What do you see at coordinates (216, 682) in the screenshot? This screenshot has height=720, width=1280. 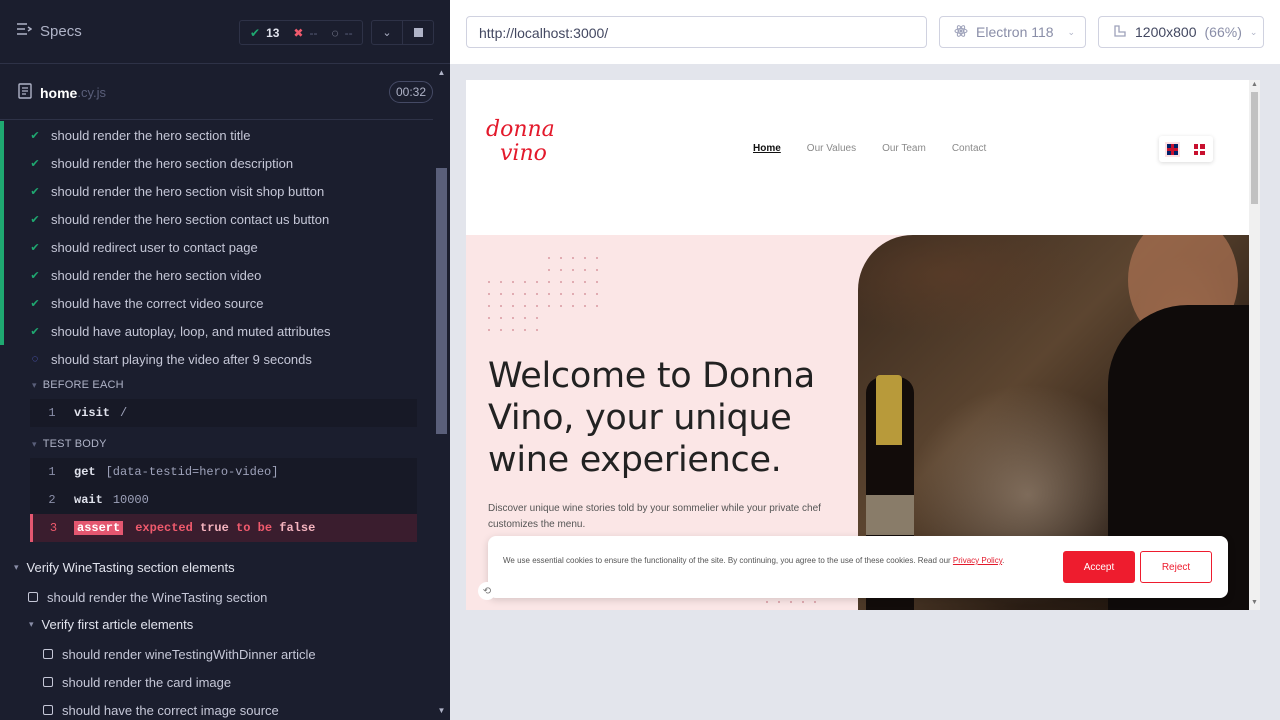 I see `test-row: should render the card image` at bounding box center [216, 682].